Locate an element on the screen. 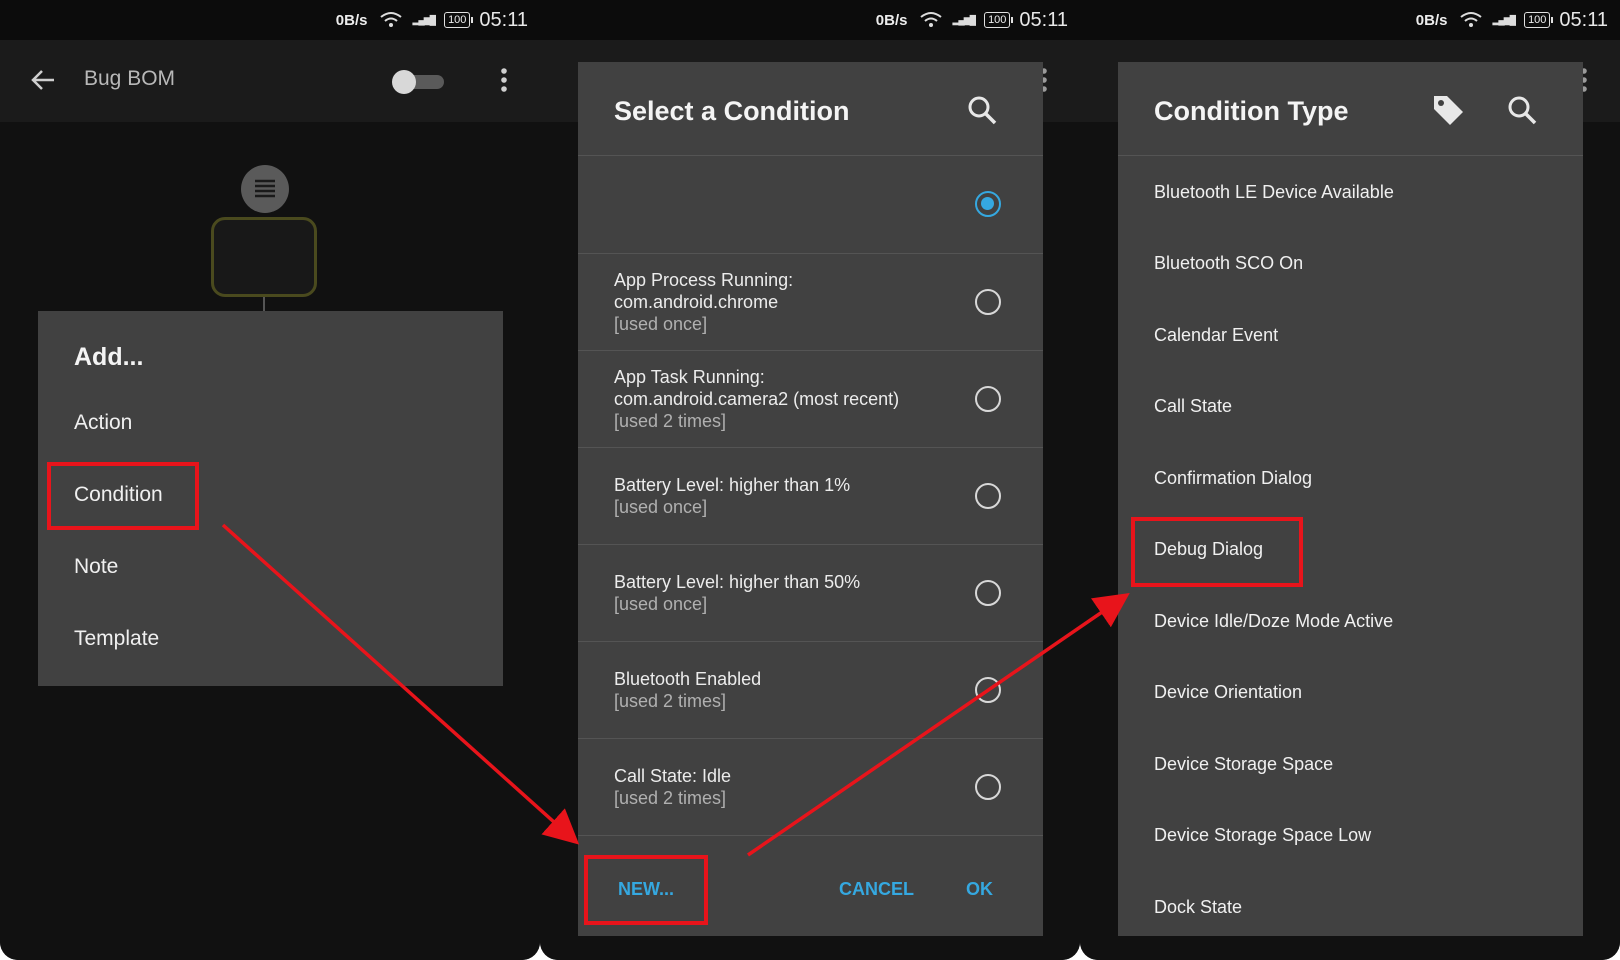 The width and height of the screenshot is (1620, 960). arrow-to-new-button is located at coordinates (400, 684).